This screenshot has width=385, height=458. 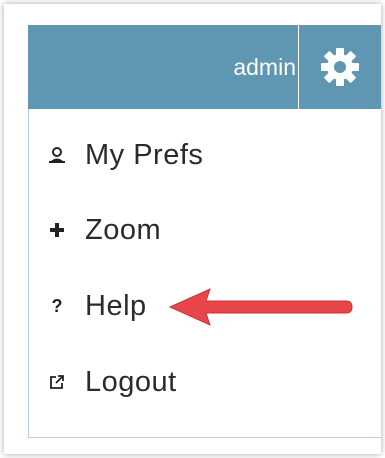 I want to click on question-icon: ?, so click(x=57, y=305).